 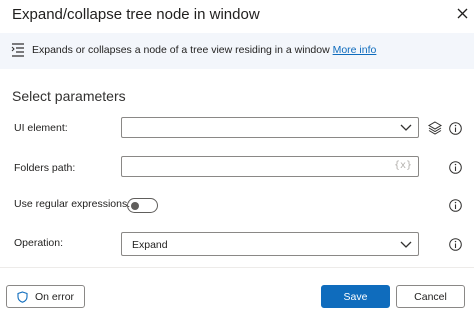 What do you see at coordinates (17, 50) in the screenshot?
I see `description-icon` at bounding box center [17, 50].